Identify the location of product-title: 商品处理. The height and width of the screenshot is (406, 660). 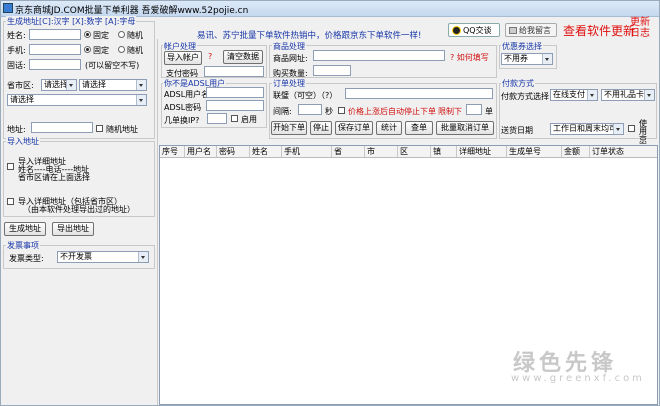
(289, 46).